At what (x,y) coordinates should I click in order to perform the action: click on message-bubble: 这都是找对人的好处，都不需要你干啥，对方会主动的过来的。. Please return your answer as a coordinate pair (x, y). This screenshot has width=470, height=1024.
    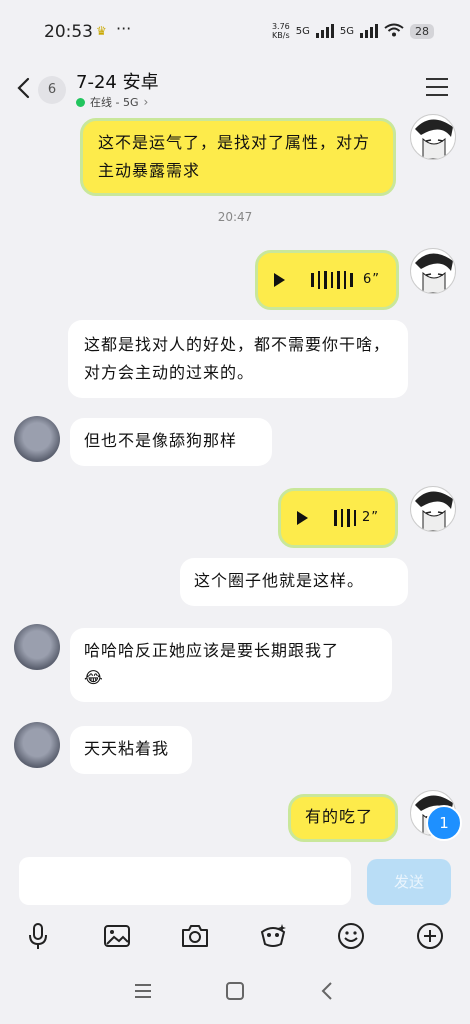
    Looking at the image, I should click on (238, 359).